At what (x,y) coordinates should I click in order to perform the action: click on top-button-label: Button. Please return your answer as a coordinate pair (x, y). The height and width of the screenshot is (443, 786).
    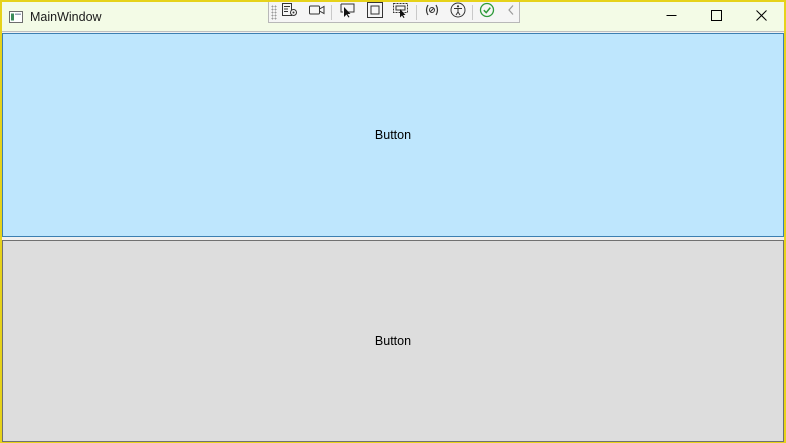
    Looking at the image, I should click on (393, 135).